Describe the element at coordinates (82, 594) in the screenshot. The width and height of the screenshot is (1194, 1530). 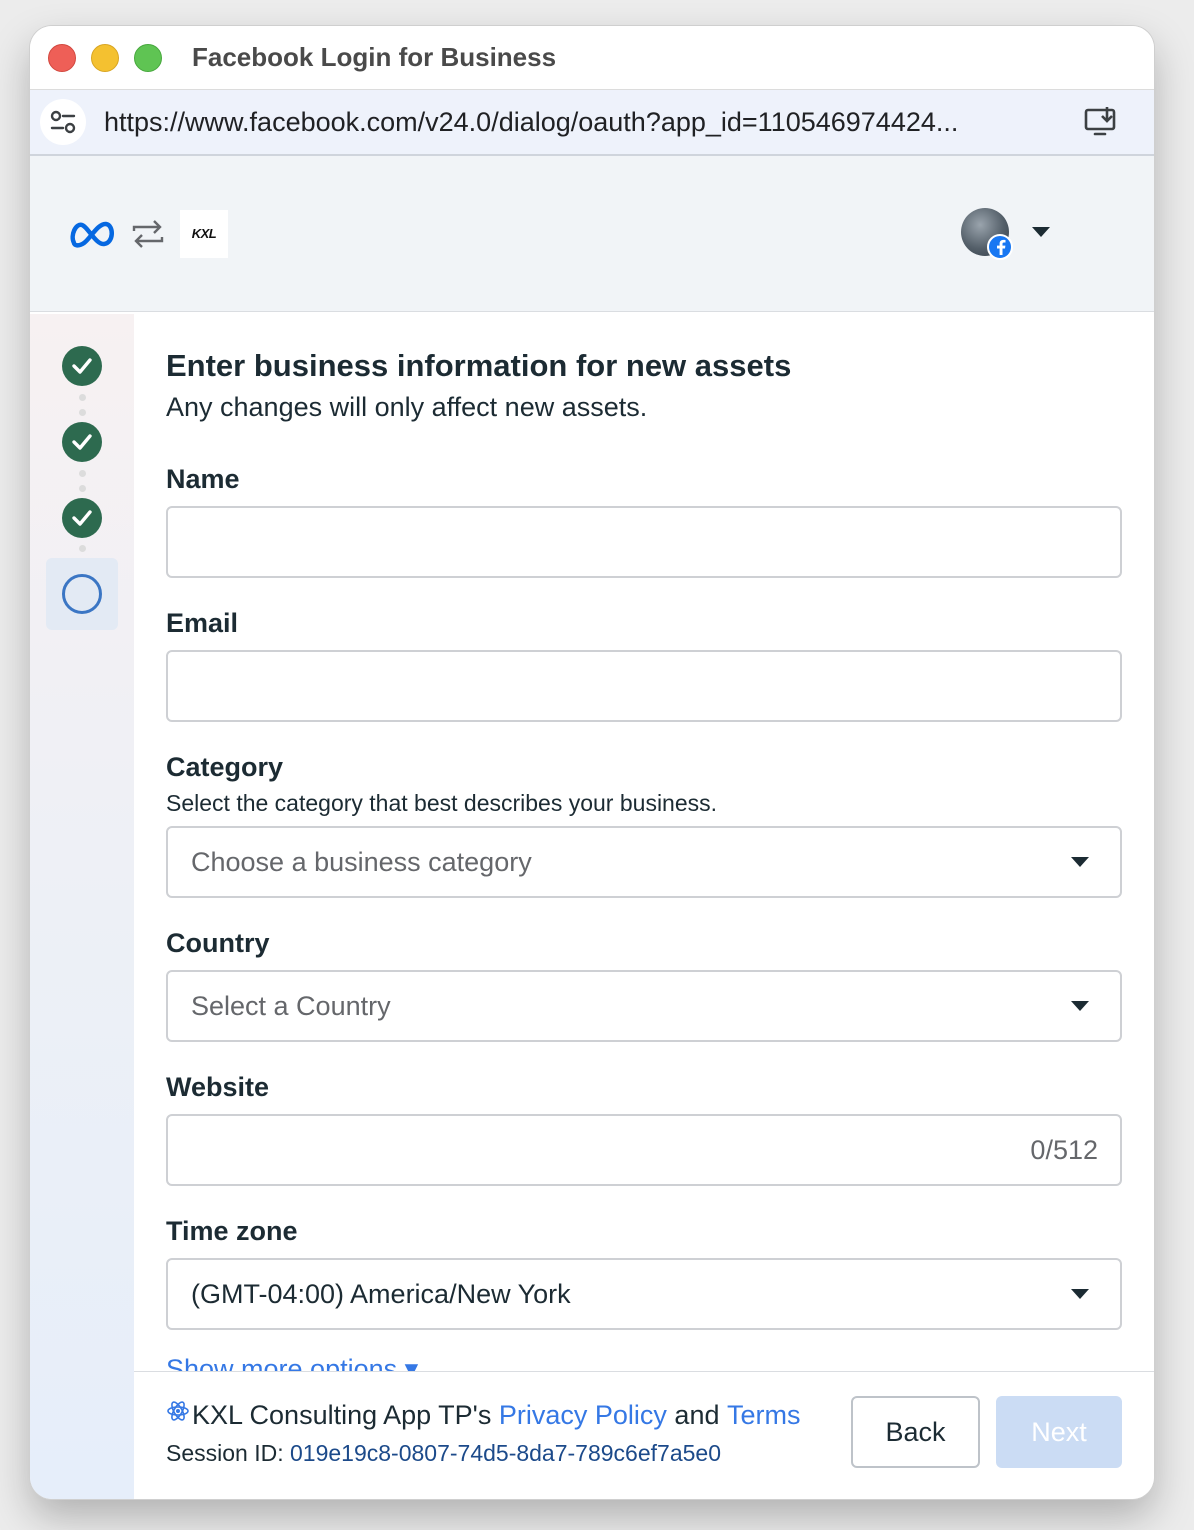
I see `step-4-current` at that location.